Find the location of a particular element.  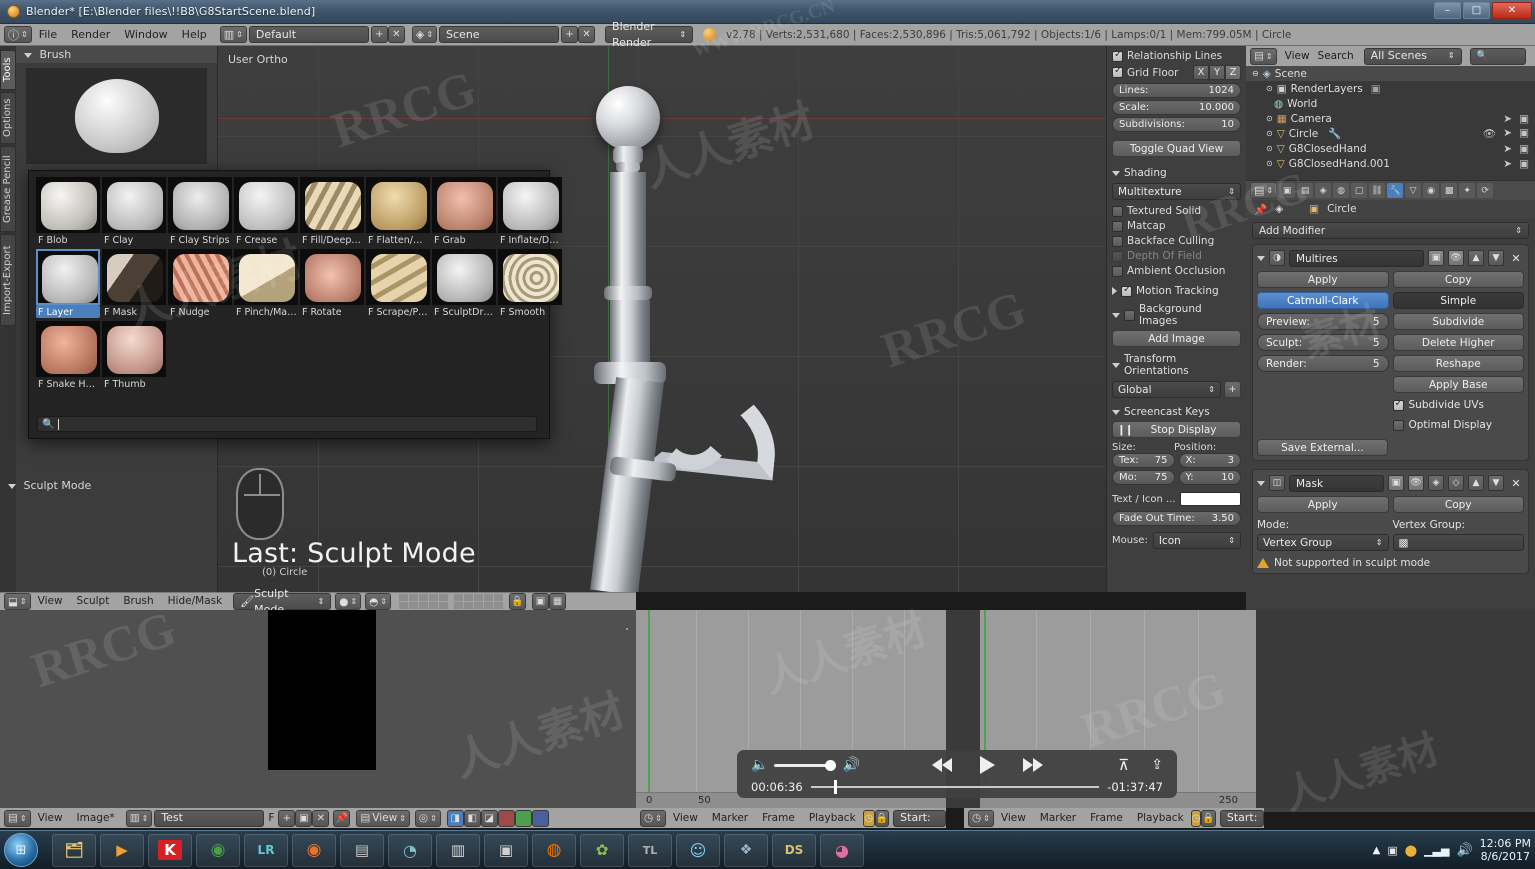

brush-item-f-clay-strips: F Clay Strips is located at coordinates (200, 211).